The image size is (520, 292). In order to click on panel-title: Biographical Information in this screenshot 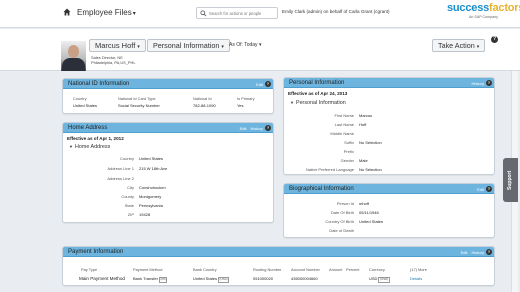, I will do `click(321, 188)`.